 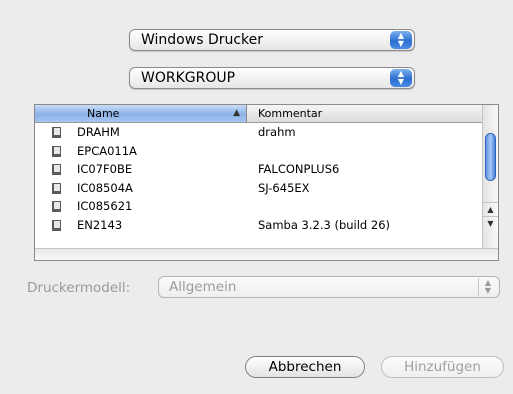 I want to click on row-comment: Samba 3.2.3 (build 26), so click(x=324, y=224).